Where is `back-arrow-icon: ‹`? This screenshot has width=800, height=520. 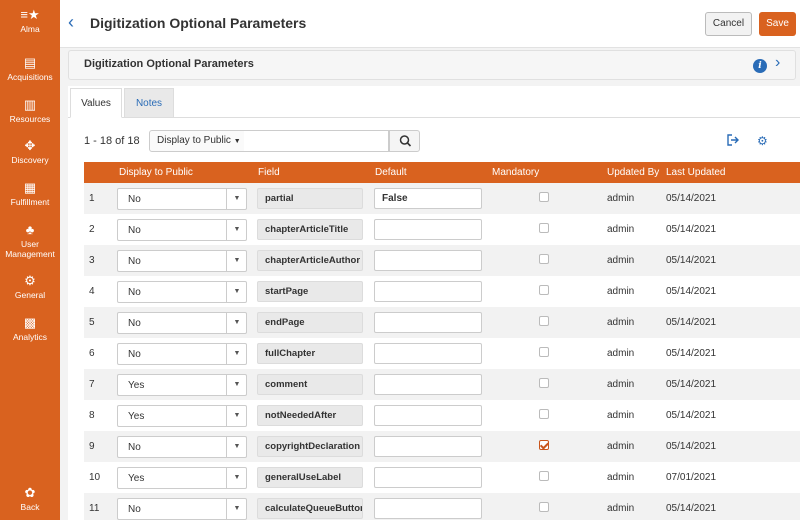 back-arrow-icon: ‹ is located at coordinates (71, 22).